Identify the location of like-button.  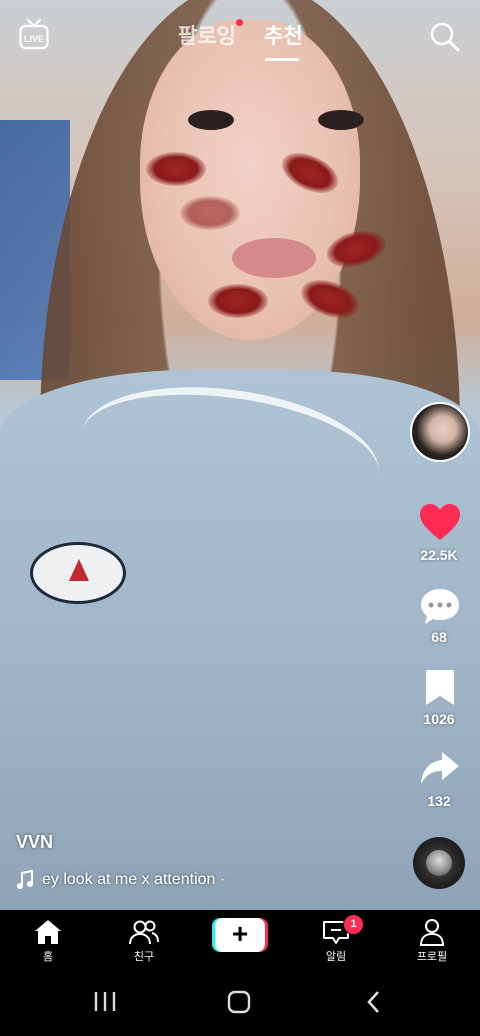
(440, 522).